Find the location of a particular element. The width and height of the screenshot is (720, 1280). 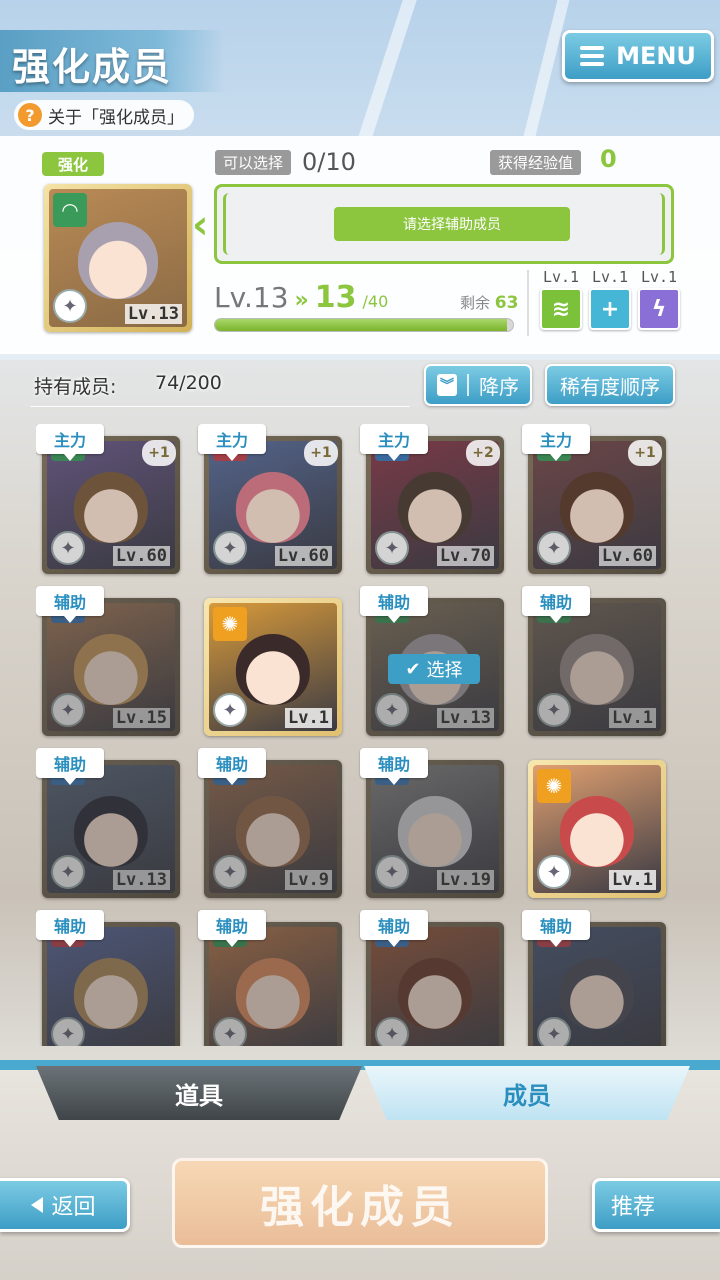

member-card: ◠✦Lv.9辅助 is located at coordinates (273, 823).